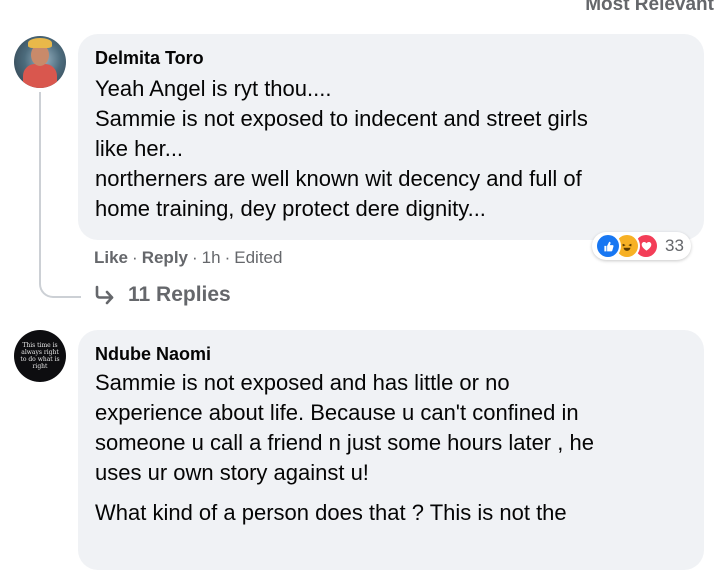 This screenshot has height=570, width=720. What do you see at coordinates (40, 43) in the screenshot?
I see `avatar-figure-hat` at bounding box center [40, 43].